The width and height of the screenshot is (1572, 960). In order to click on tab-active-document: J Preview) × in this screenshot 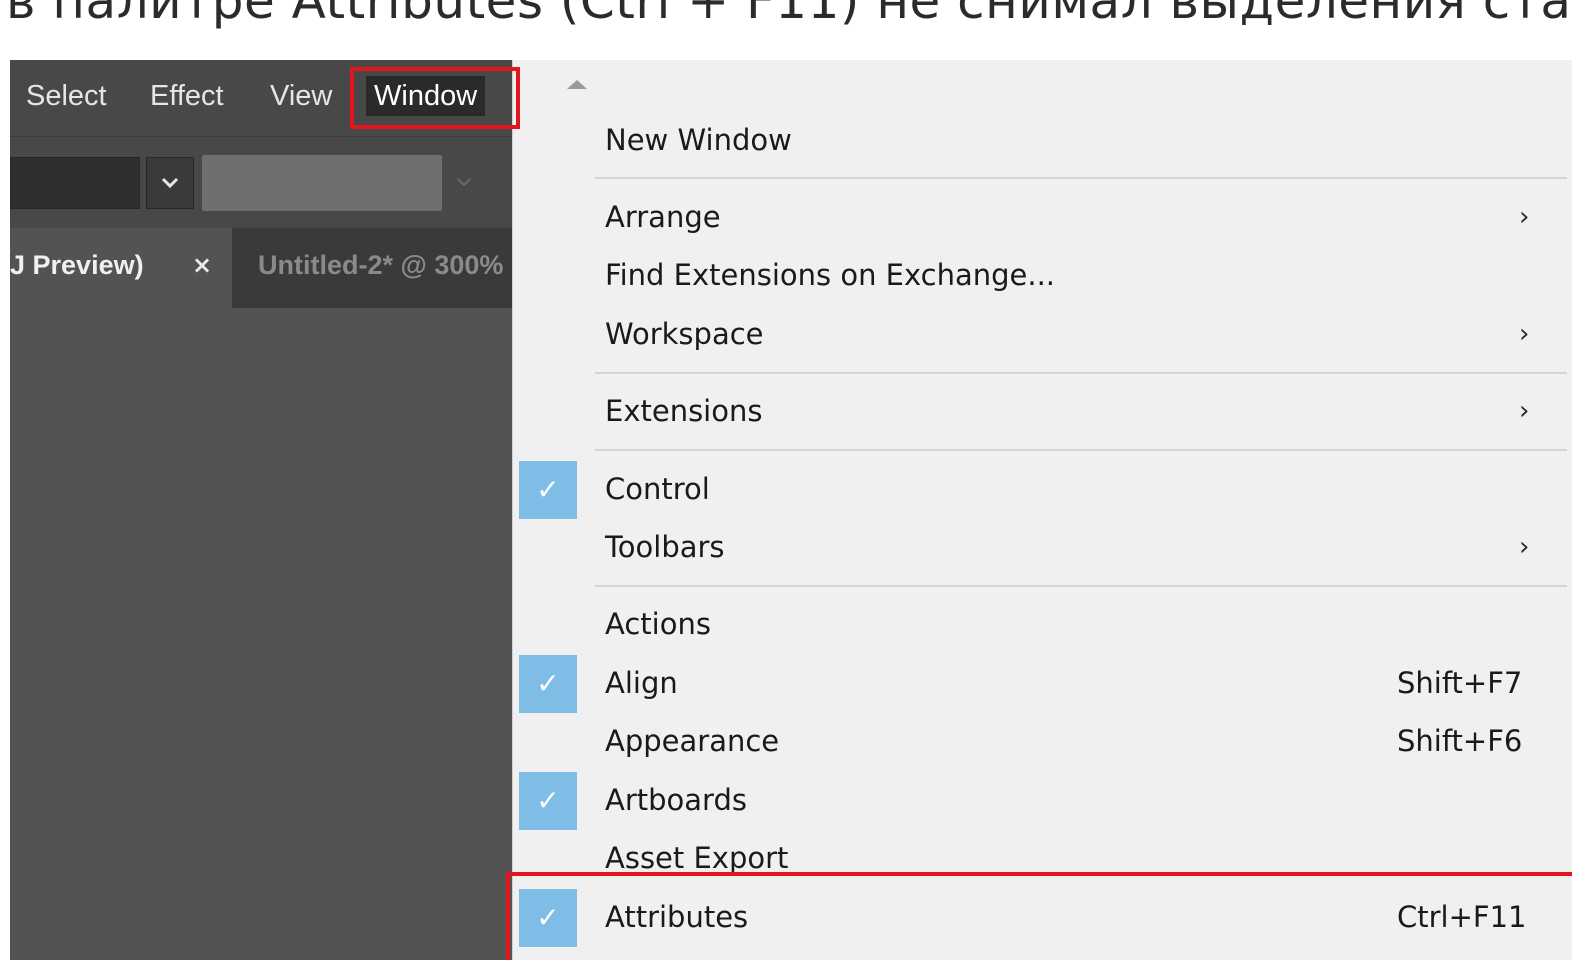, I will do `click(121, 268)`.